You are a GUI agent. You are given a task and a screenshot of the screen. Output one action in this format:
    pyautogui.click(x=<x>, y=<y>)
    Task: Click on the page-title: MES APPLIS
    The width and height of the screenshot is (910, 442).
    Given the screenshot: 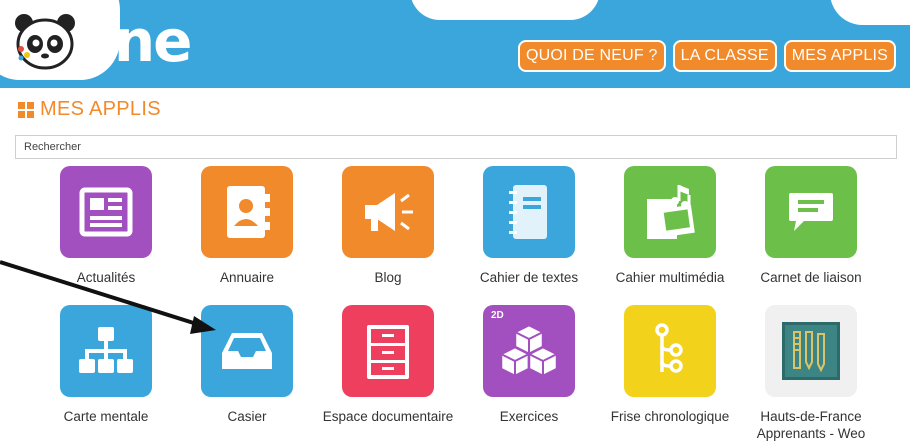 What is the action you would take?
    pyautogui.click(x=100, y=109)
    